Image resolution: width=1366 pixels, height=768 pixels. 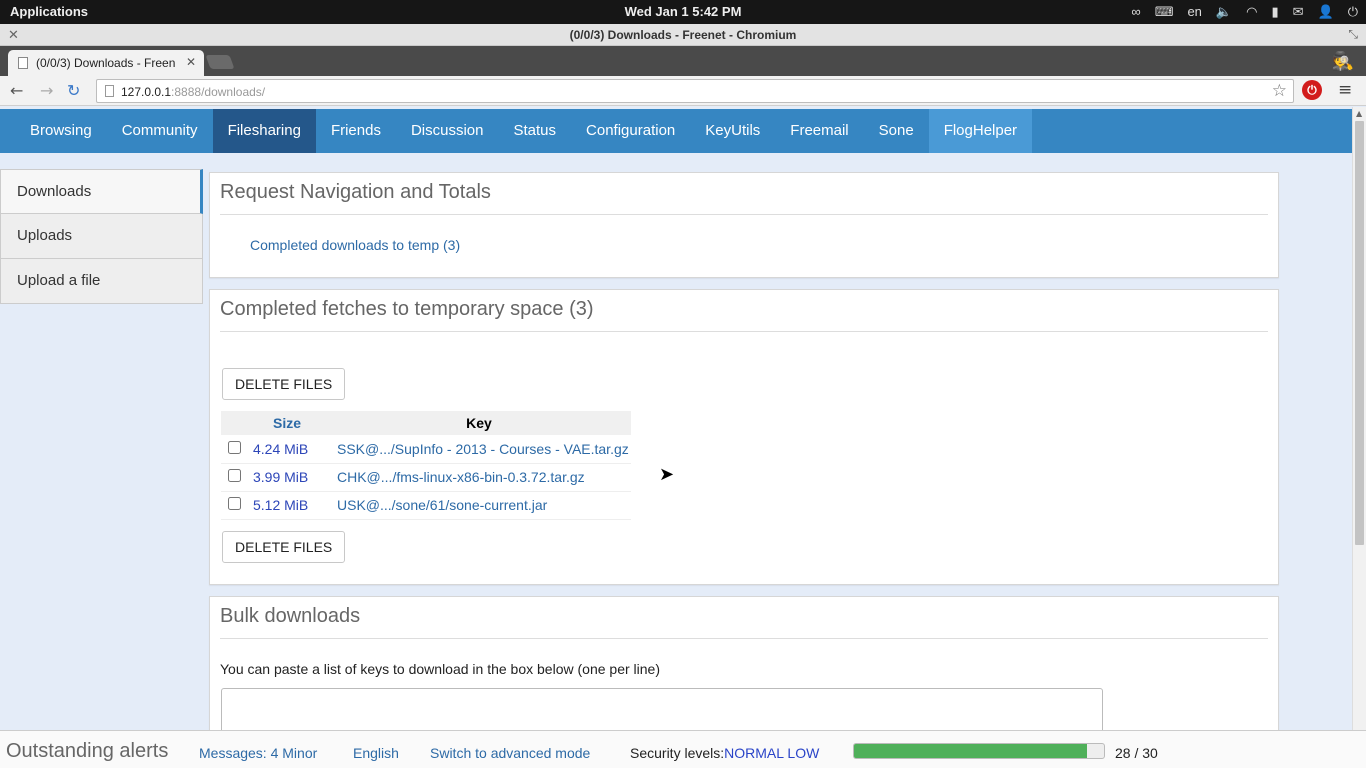 I want to click on file-size: 4.24 MiB, so click(x=287, y=449).